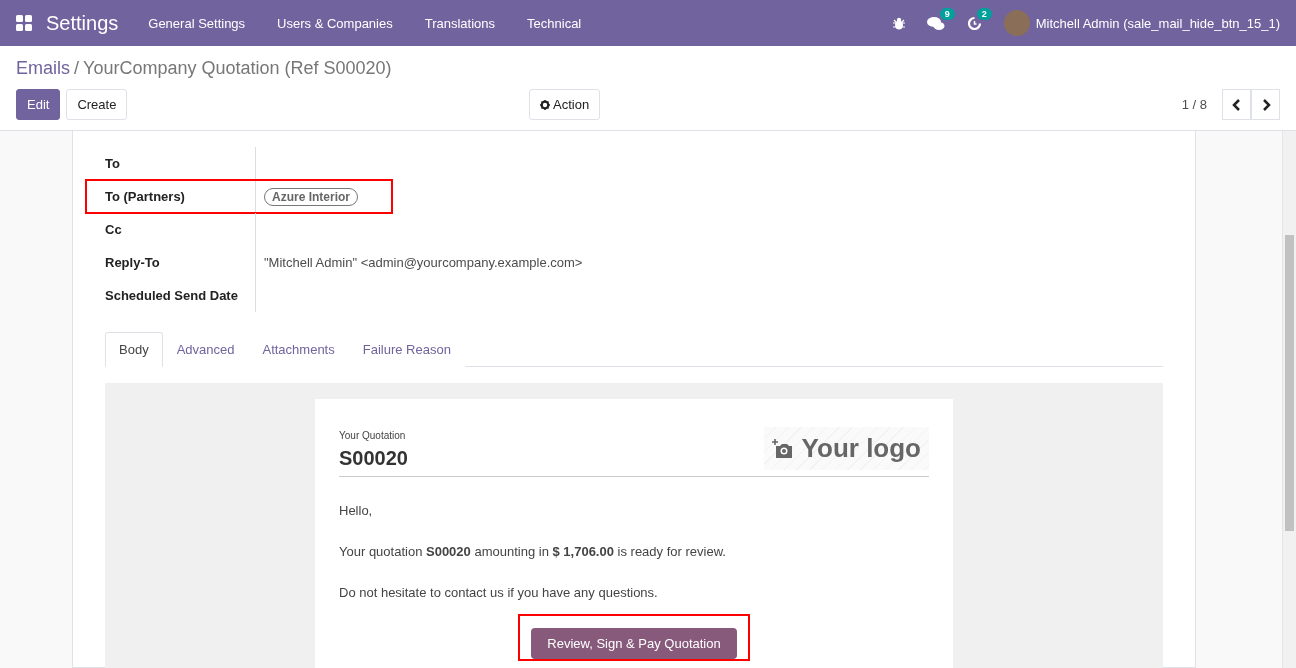 This screenshot has width=1296, height=668. I want to click on field-label: Reply-To, so click(133, 262).